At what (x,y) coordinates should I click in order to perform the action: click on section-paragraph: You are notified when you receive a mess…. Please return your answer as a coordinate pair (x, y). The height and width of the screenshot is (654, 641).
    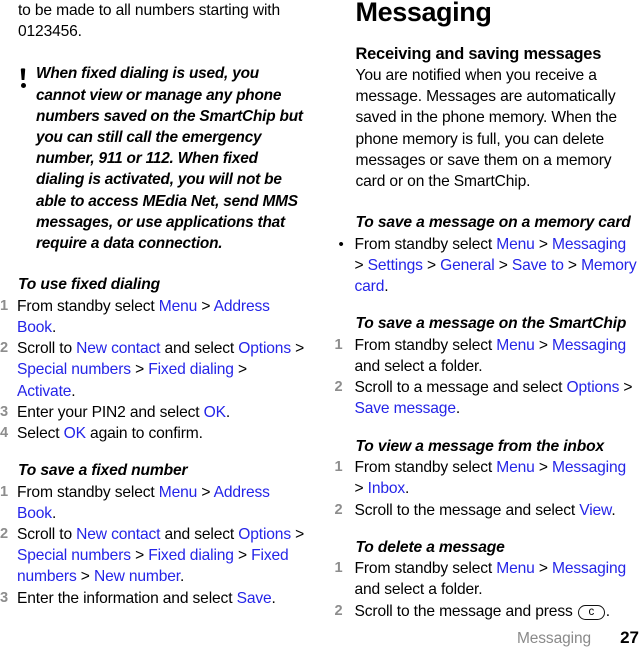
    Looking at the image, I should click on (486, 129).